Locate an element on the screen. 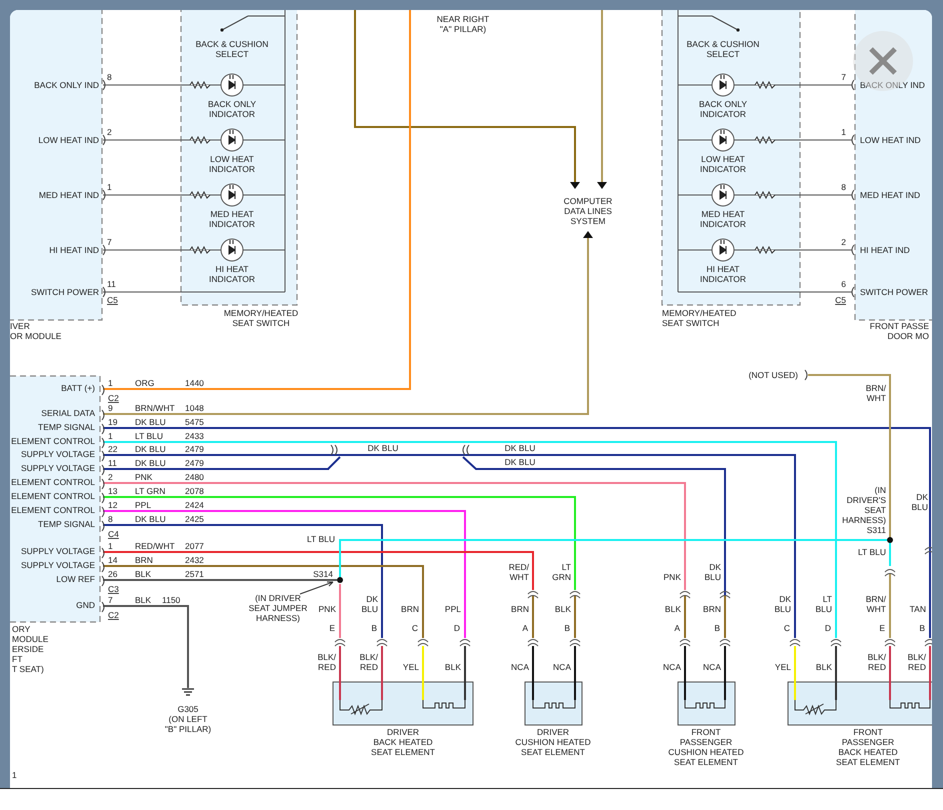 This screenshot has width=943, height=810. close-icon is located at coordinates (883, 61).